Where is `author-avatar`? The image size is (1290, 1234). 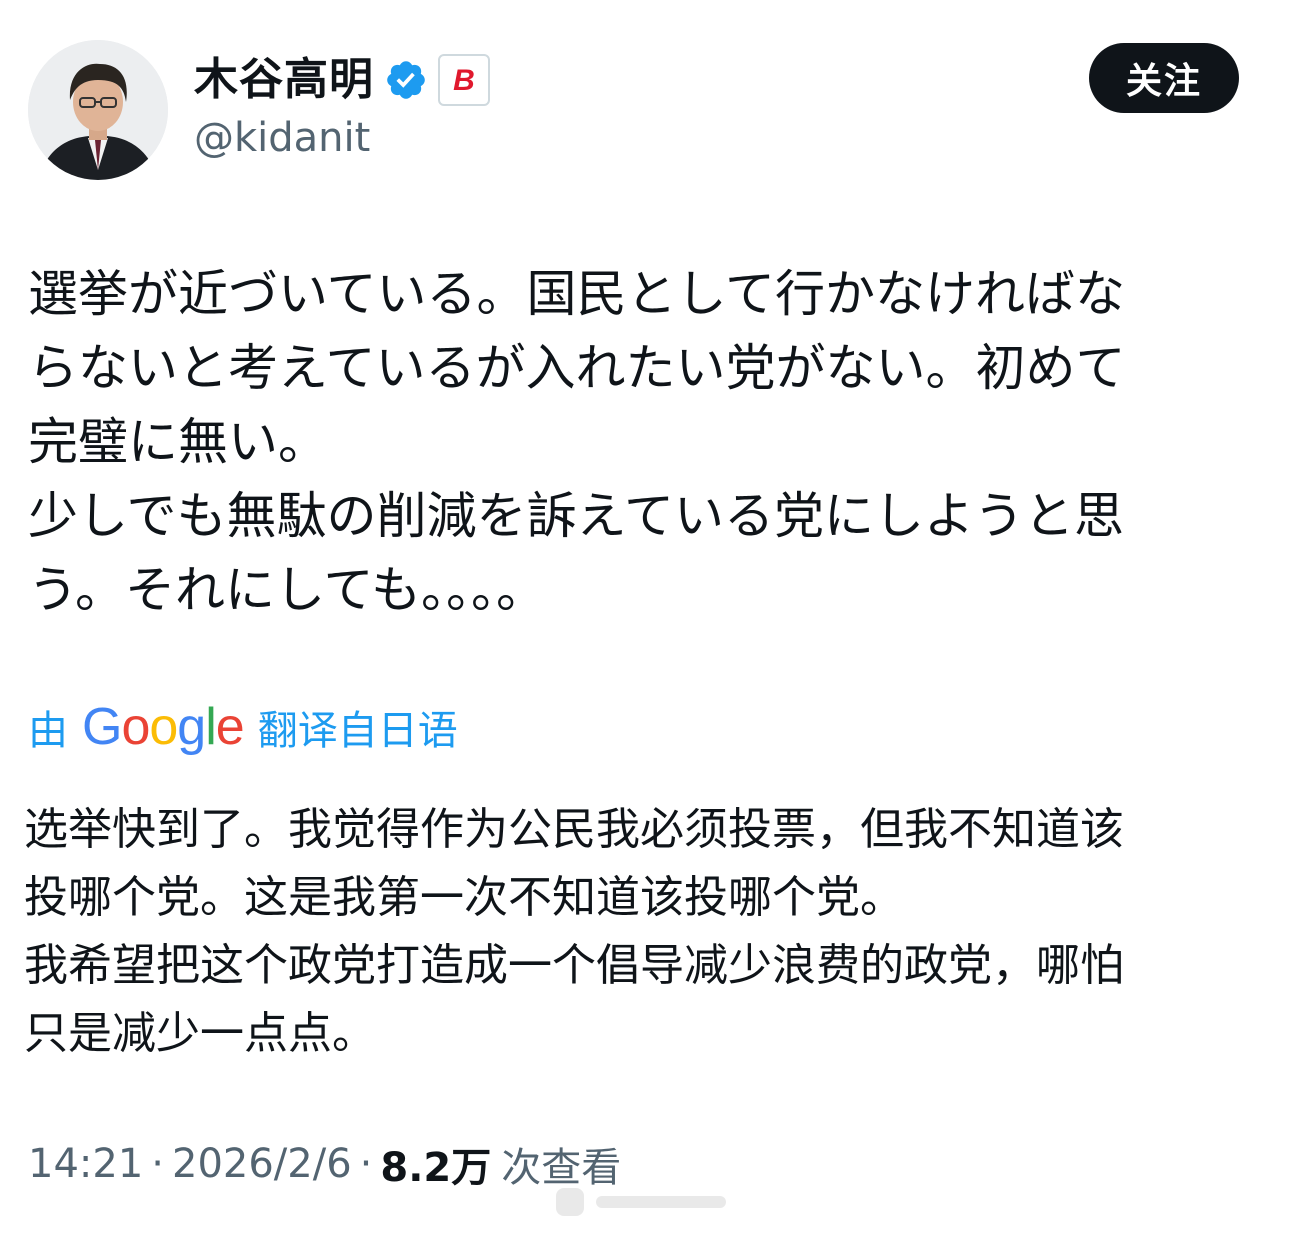
author-avatar is located at coordinates (98, 110).